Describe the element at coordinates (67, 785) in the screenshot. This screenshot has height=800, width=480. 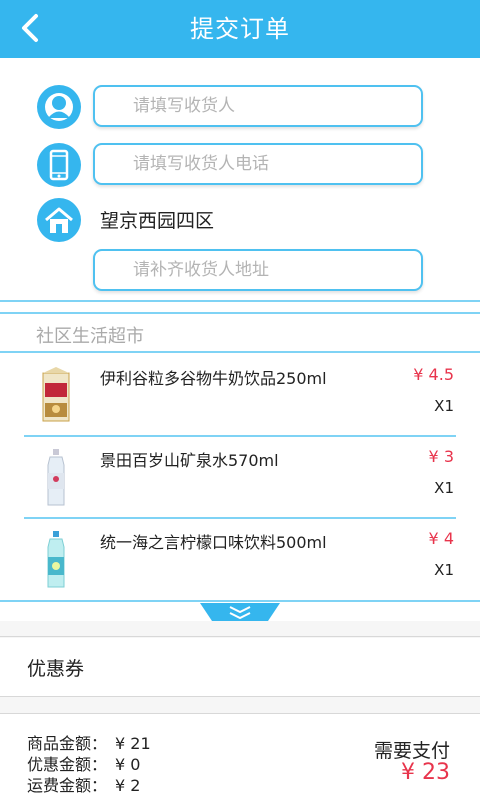
I see `shipping-amount-label: 运费金额：` at that location.